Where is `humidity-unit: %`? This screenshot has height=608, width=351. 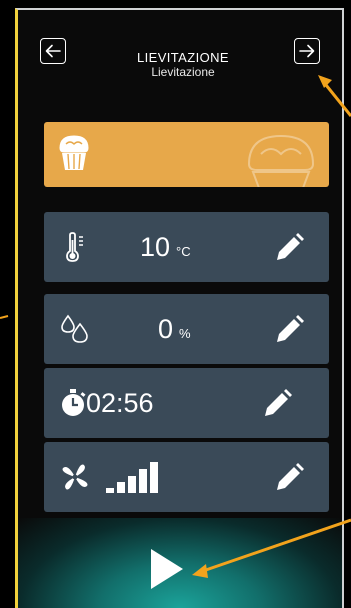
humidity-unit: % is located at coordinates (185, 333).